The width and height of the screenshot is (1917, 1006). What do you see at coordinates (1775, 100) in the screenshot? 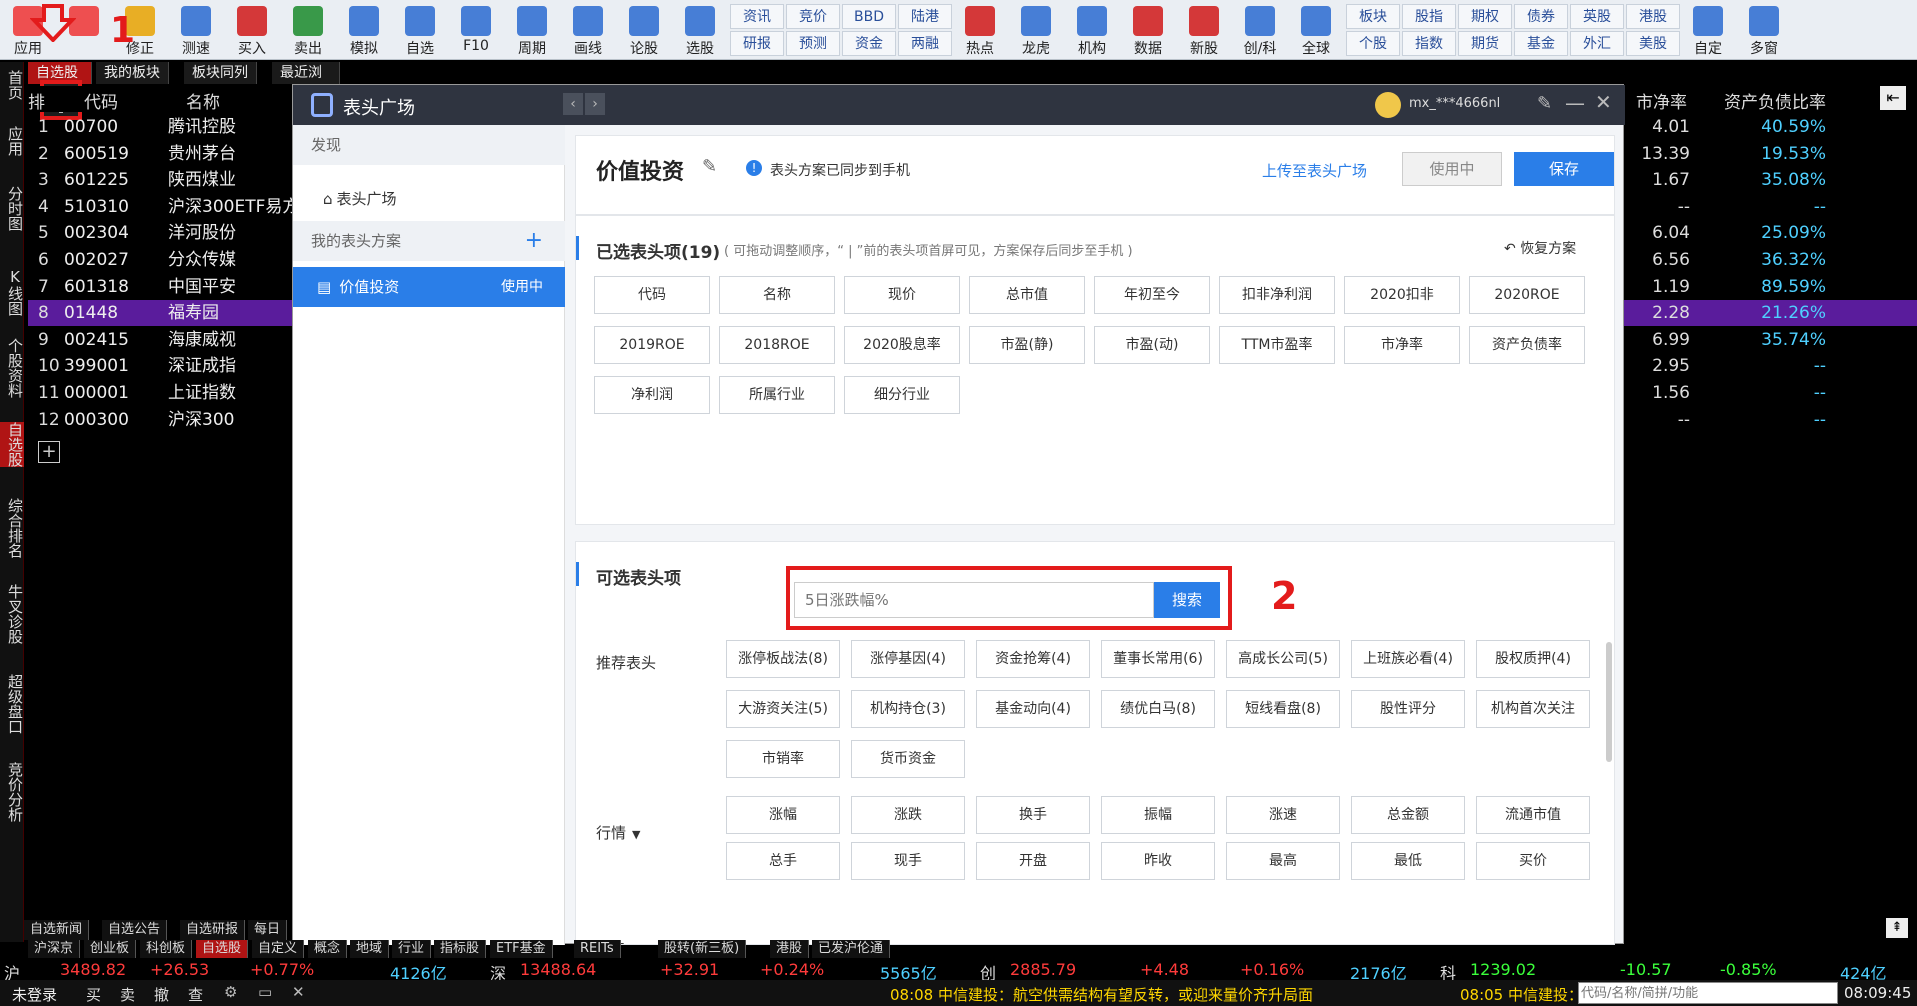
I see `header-debt-ratio: 资产负债比率` at bounding box center [1775, 100].